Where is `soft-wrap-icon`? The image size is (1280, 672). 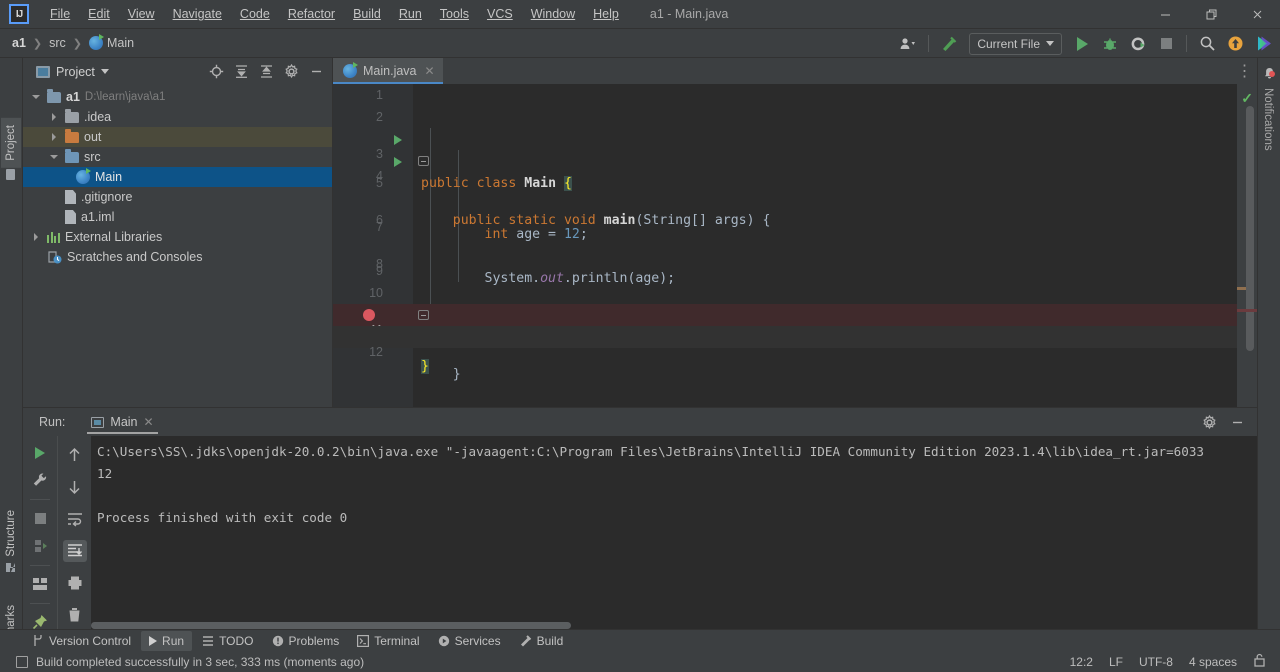
soft-wrap-icon is located at coordinates (75, 519).